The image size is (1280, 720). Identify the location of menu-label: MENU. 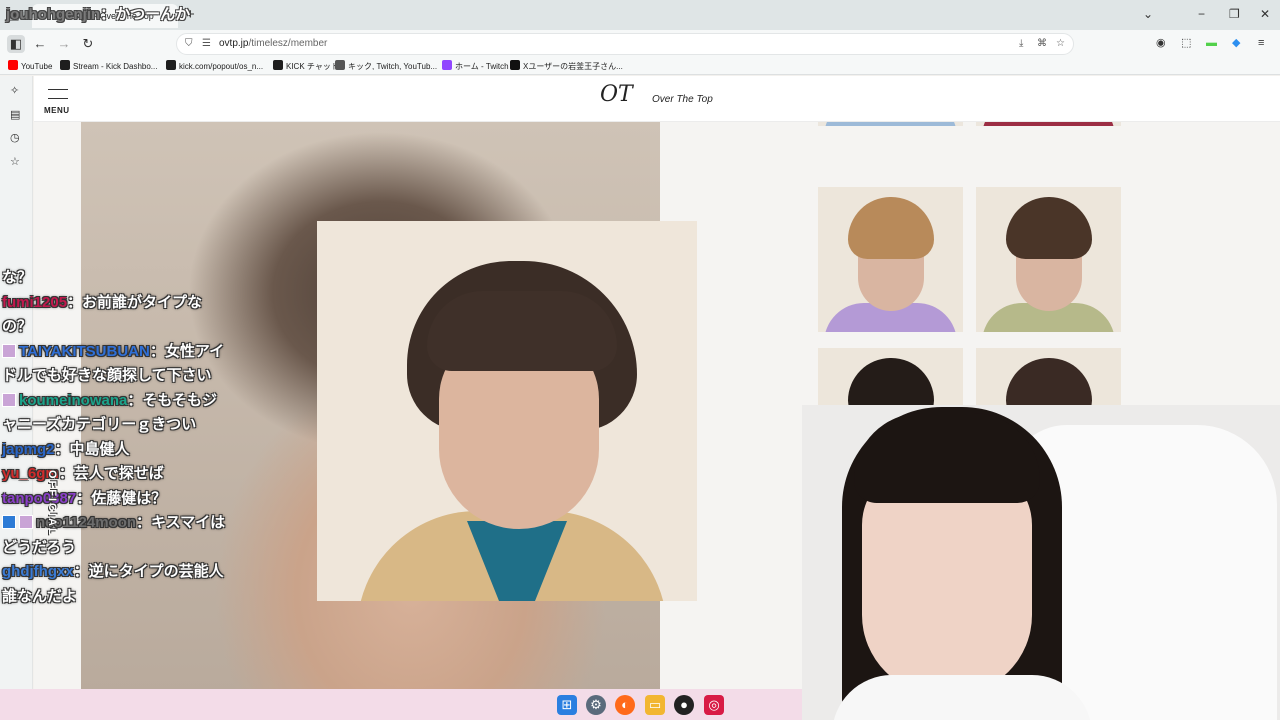
(57, 110).